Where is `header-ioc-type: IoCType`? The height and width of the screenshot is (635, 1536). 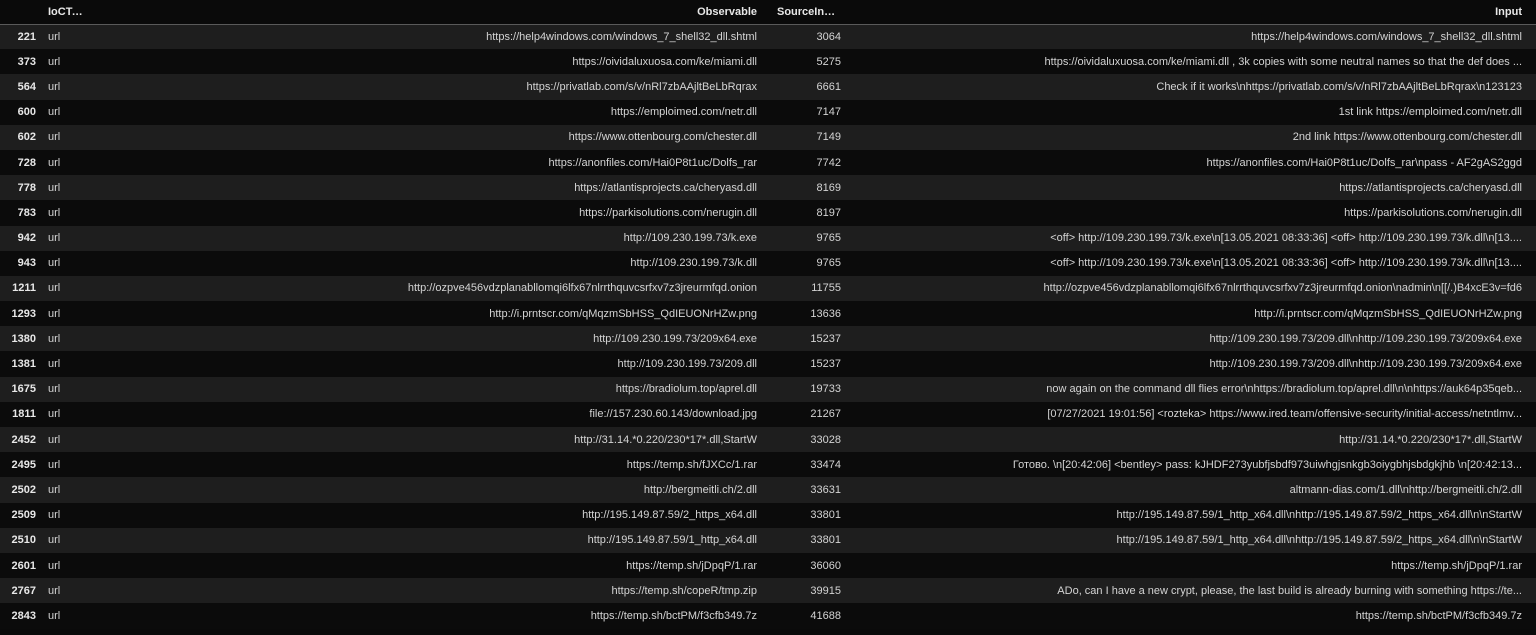 header-ioc-type: IoCType is located at coordinates (69, 12).